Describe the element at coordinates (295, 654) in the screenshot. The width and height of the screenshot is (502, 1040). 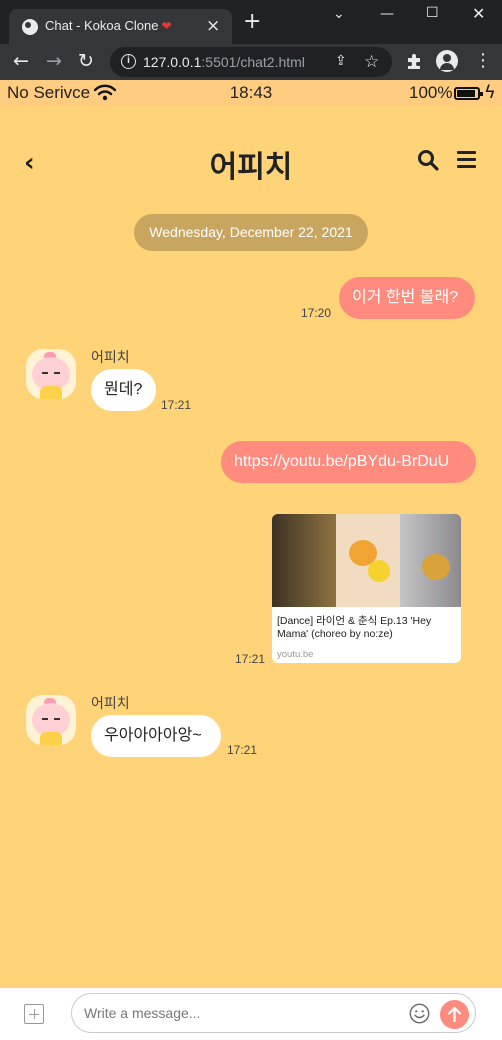
I see `link-preview-host: youtu.be` at that location.